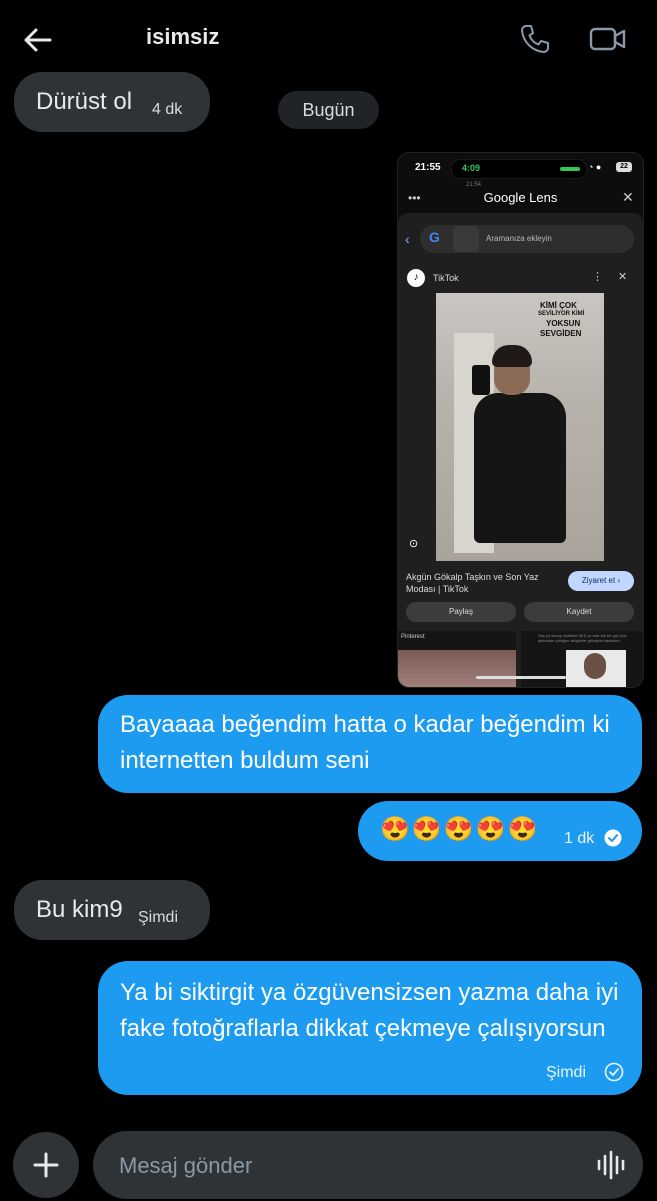 The width and height of the screenshot is (657, 1201). Describe the element at coordinates (521, 677) in the screenshot. I see `home-indicator` at that location.